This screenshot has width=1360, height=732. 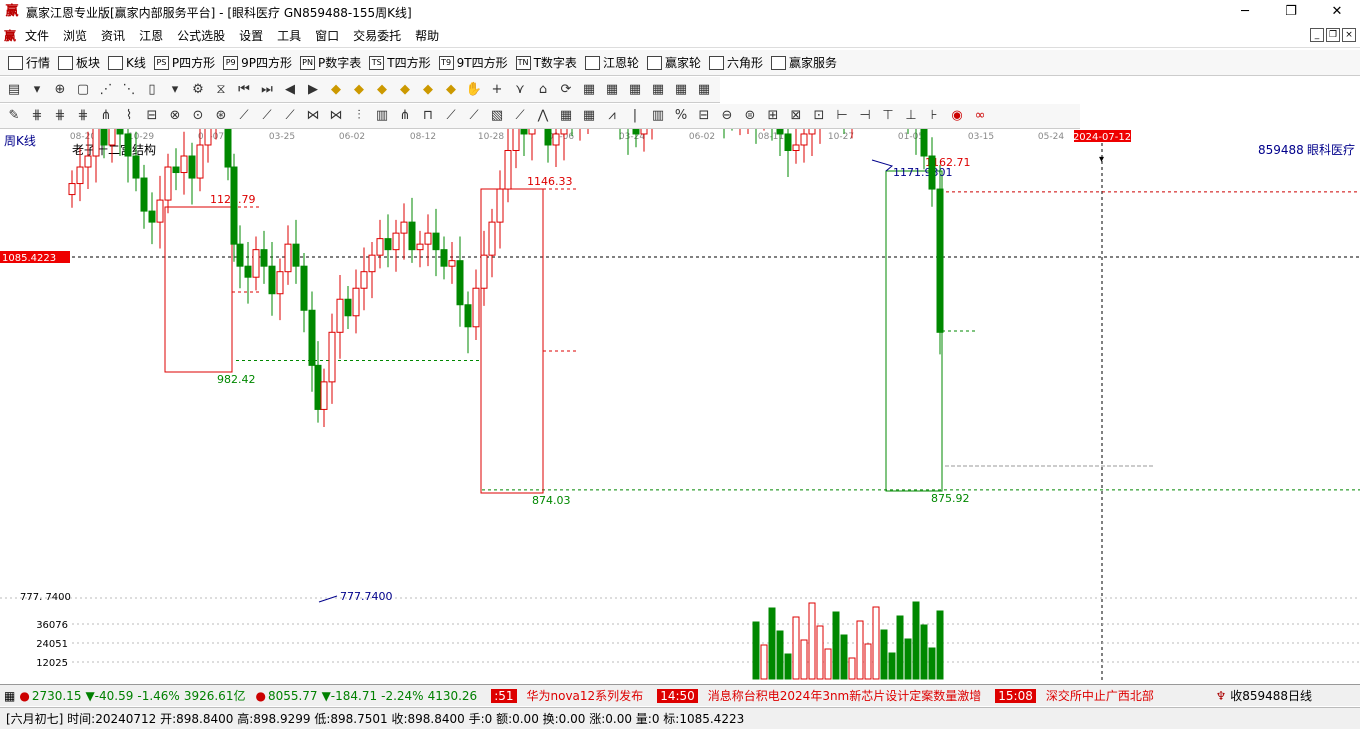 What do you see at coordinates (244, 90) in the screenshot?
I see `tool-icon: ⏮` at bounding box center [244, 90].